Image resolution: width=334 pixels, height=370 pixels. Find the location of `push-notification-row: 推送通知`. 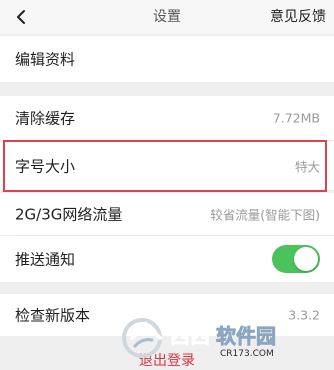

push-notification-row: 推送通知 is located at coordinates (167, 259).